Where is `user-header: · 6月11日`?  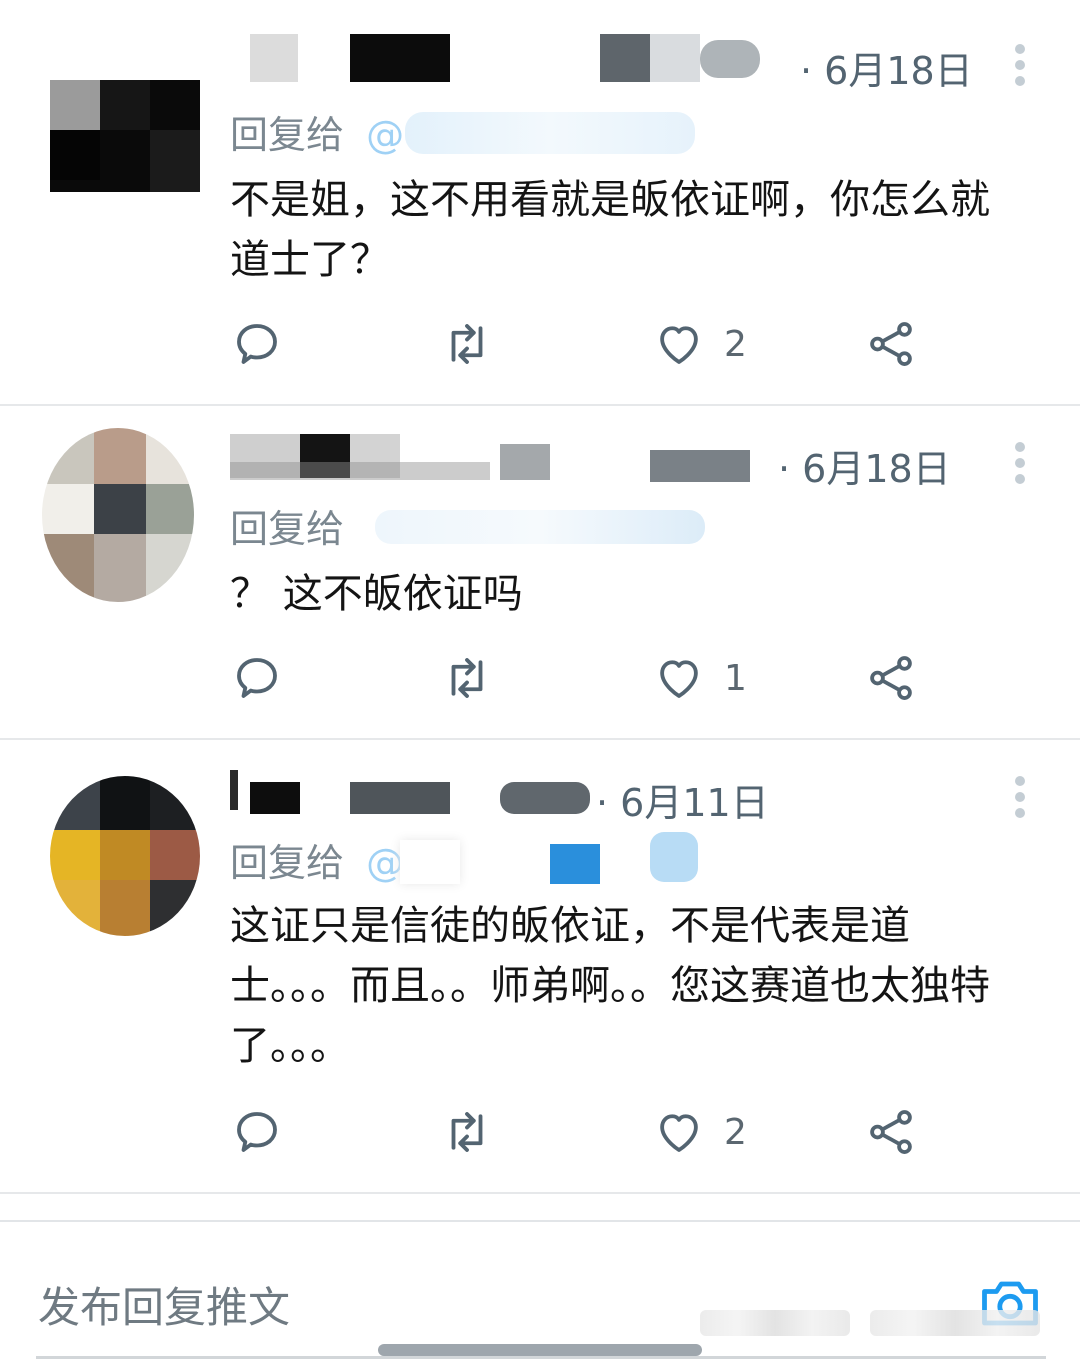 user-header: · 6月11日 is located at coordinates (520, 796).